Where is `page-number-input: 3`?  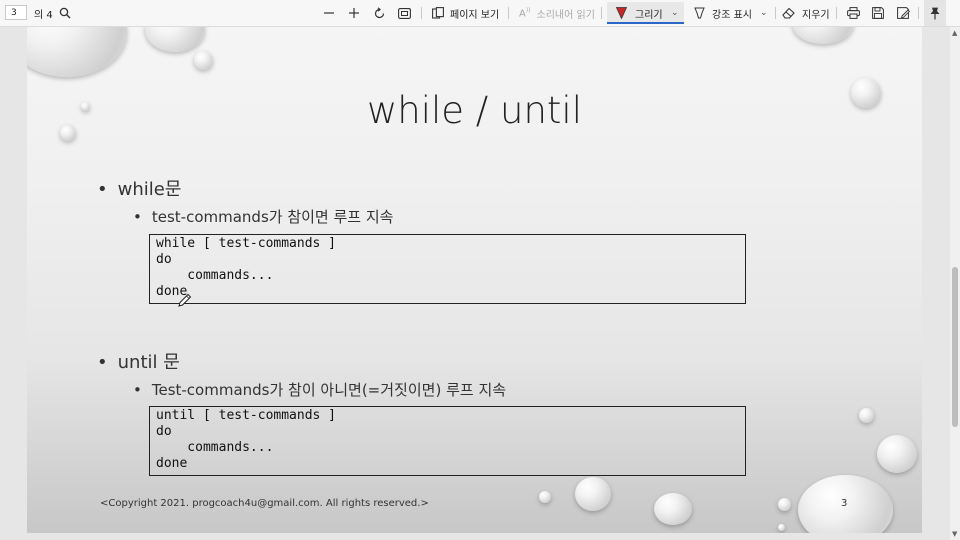
page-number-input: 3 is located at coordinates (16, 12).